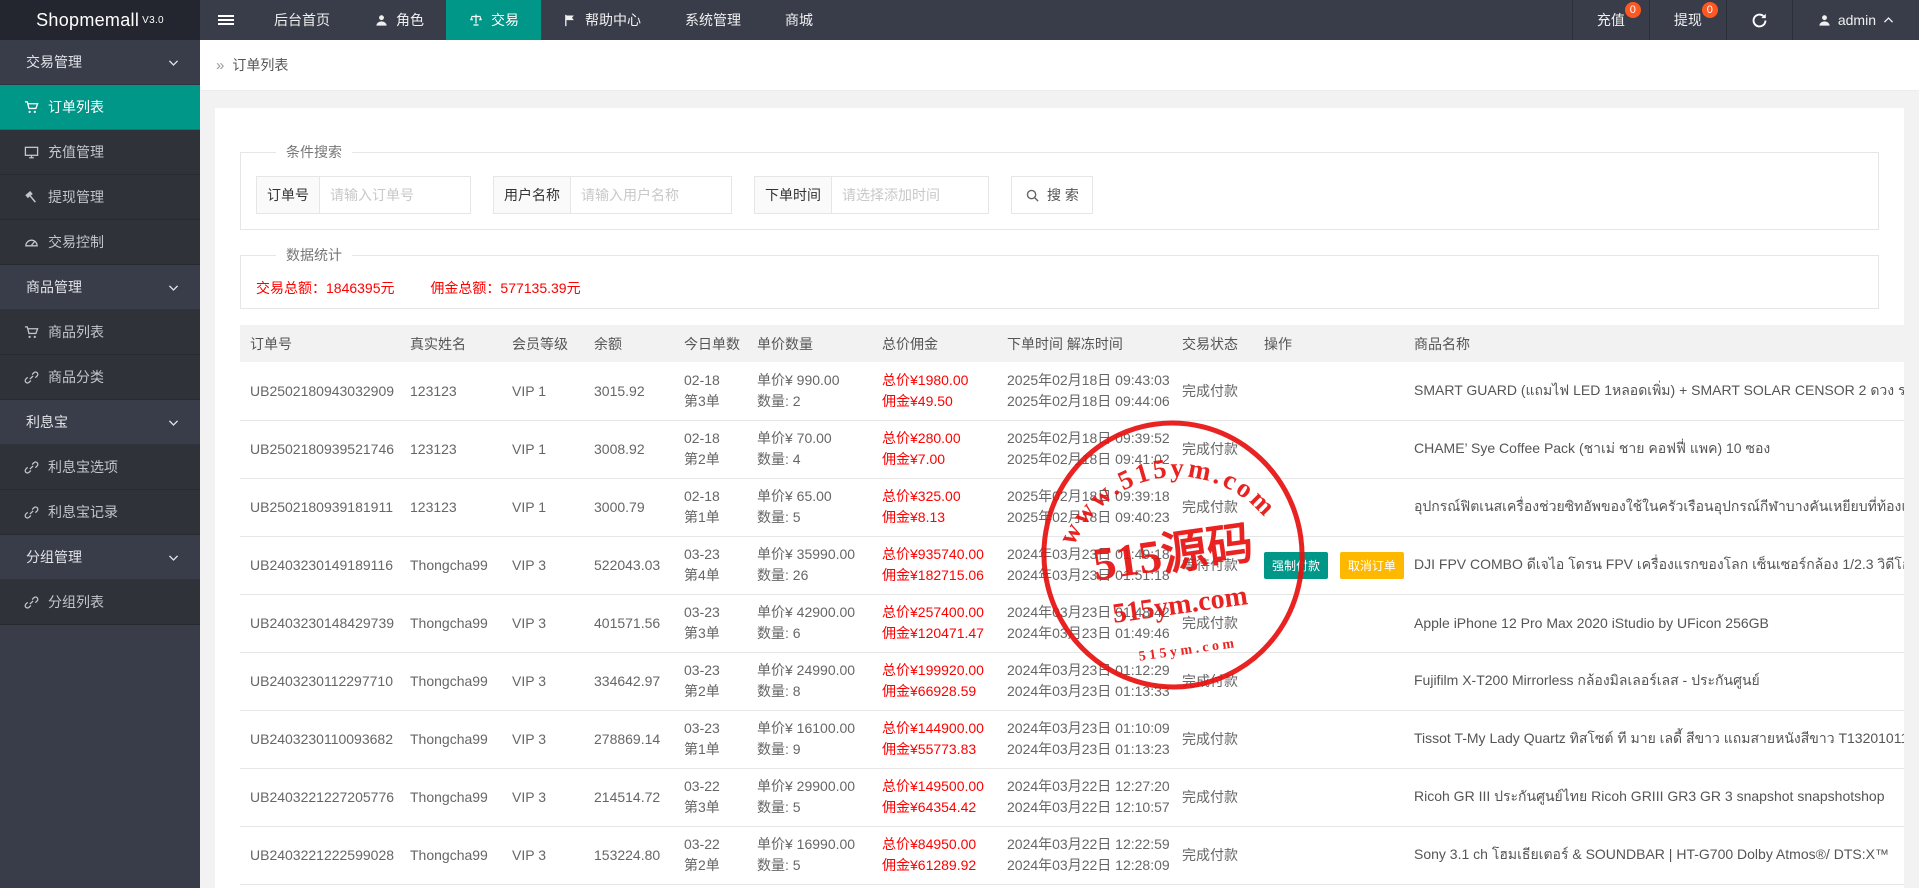  Describe the element at coordinates (1296, 565) in the screenshot. I see `force-pay-button: 强制付款` at that location.